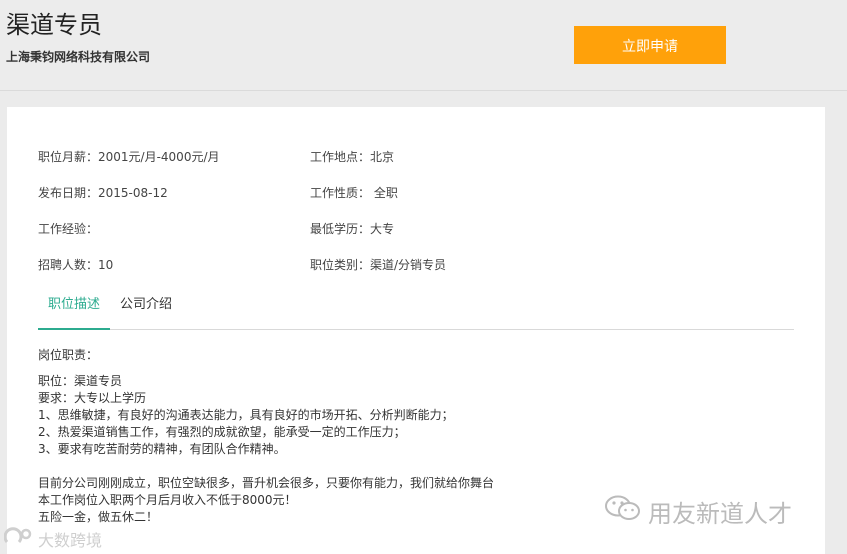  Describe the element at coordinates (246, 415) in the screenshot. I see `description-line: 1、思维敏捷，有良好的沟通表达能力，具有良好的市场开拓、分析判断能力；` at that location.